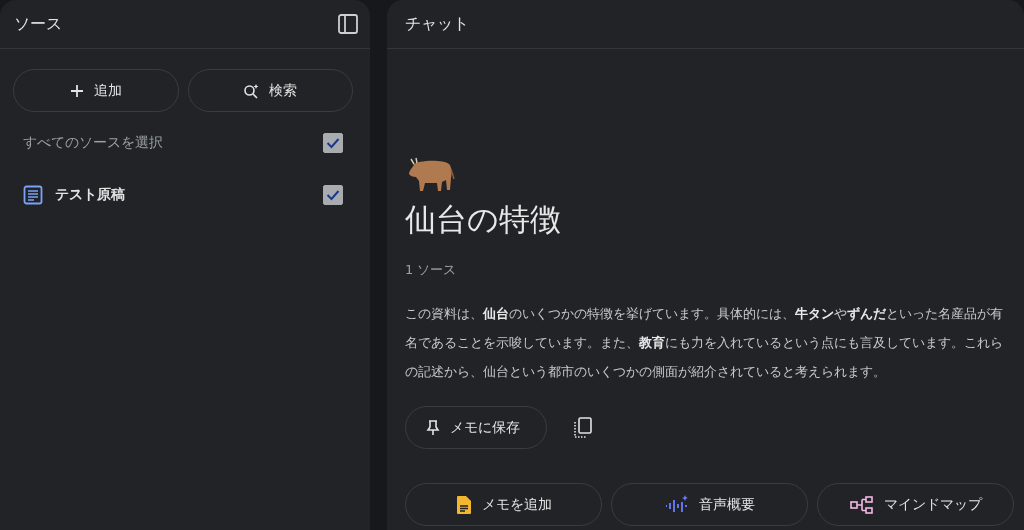 The image size is (1024, 530). Describe the element at coordinates (93, 143) in the screenshot. I see `select-all-label: すべてのソースを選択` at that location.